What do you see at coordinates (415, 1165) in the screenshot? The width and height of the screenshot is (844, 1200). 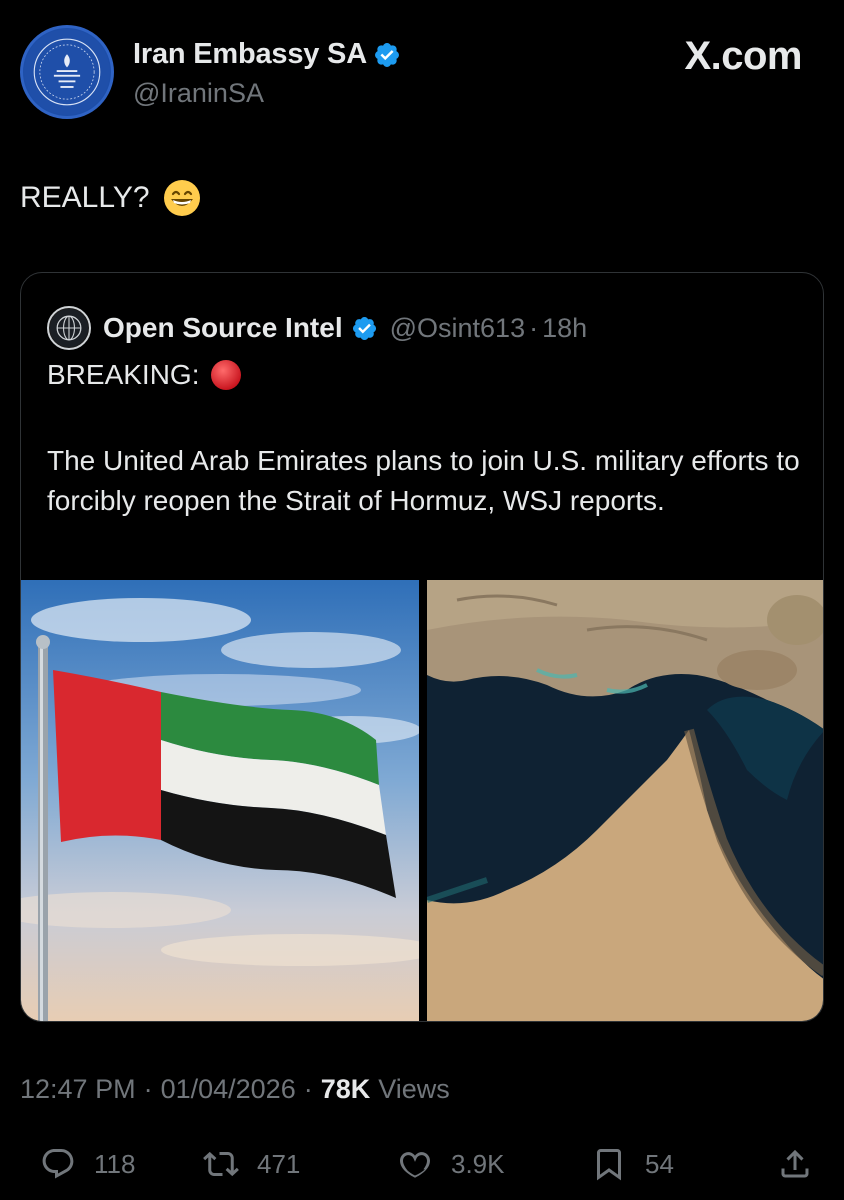 I see `heart-icon` at bounding box center [415, 1165].